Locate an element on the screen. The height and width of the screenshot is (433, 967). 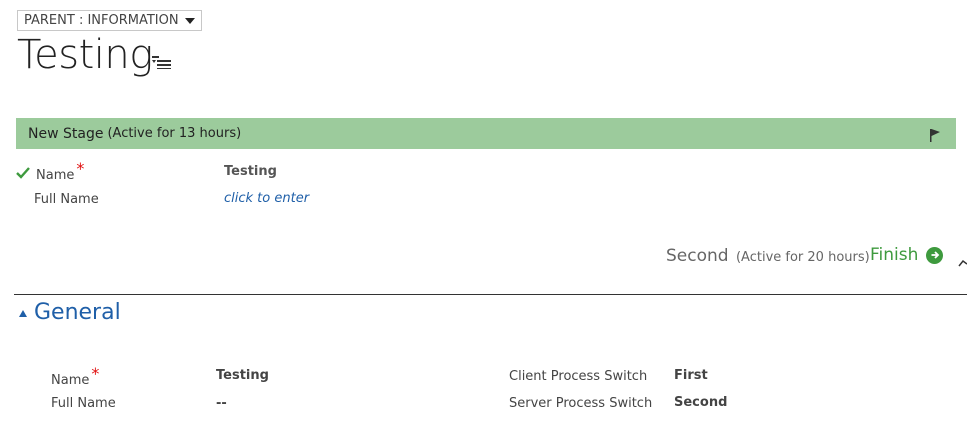
stage-name: New Stage is located at coordinates (66, 133).